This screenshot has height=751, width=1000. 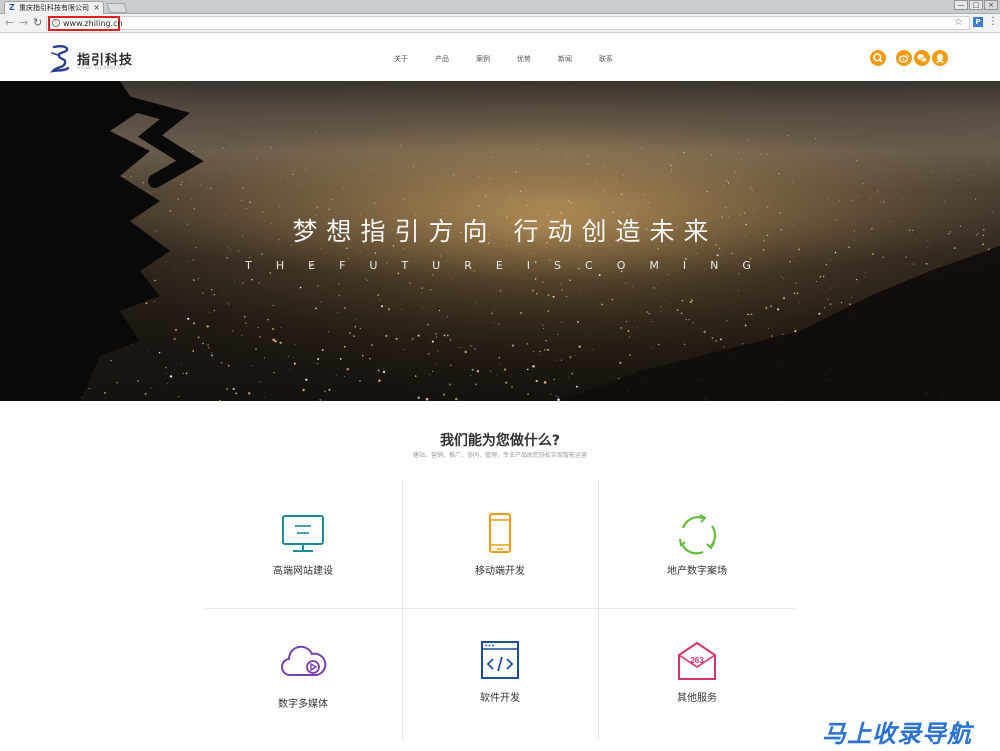 I want to click on service-card-multimedia: 数字多媒体, so click(x=303, y=673).